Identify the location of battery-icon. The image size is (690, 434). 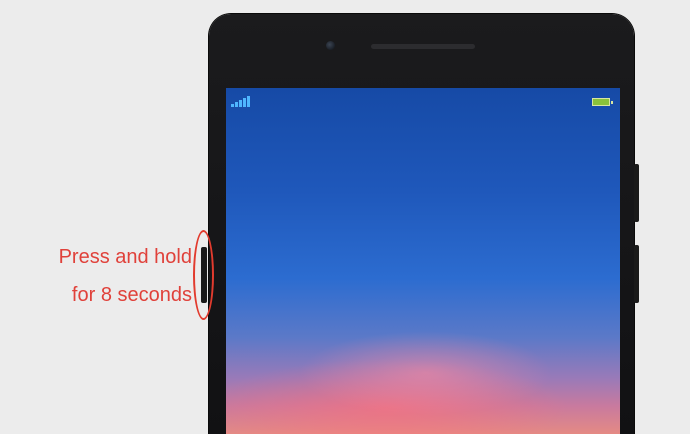
(602, 102).